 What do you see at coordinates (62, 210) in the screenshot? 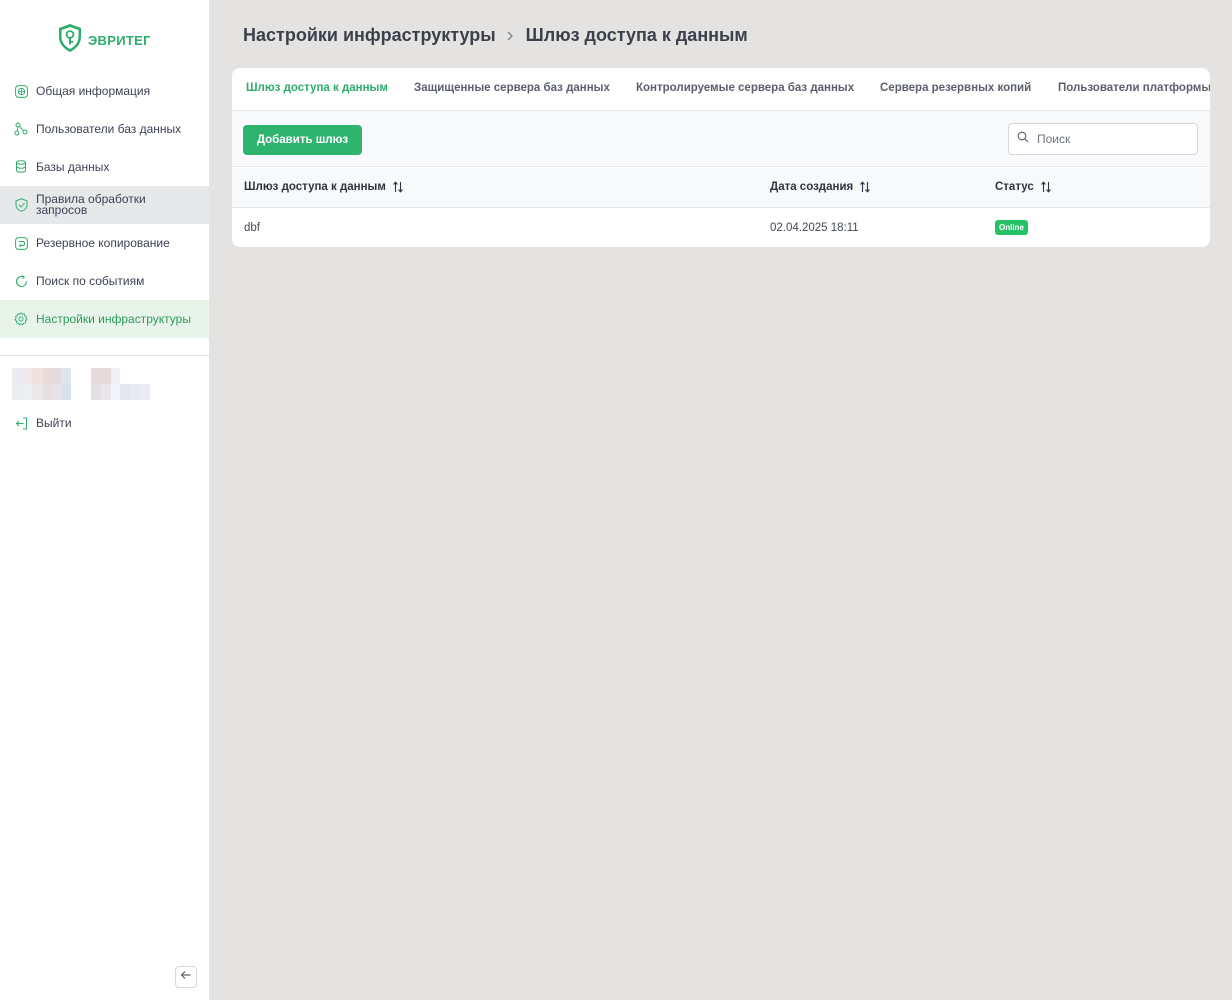
I see `sidebar-item-label-line2: запросов` at bounding box center [62, 210].